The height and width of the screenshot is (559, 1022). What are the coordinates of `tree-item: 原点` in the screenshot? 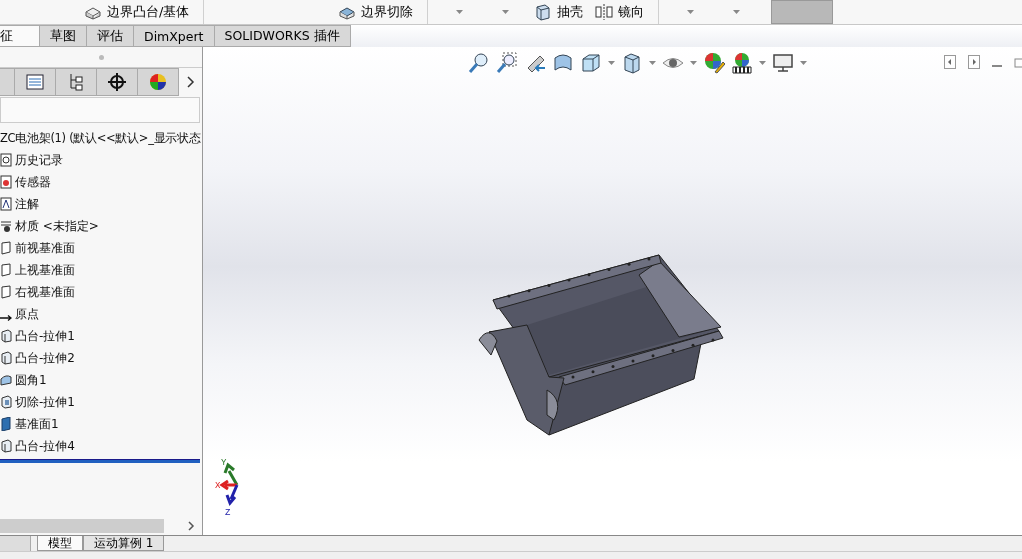 It's located at (27, 314).